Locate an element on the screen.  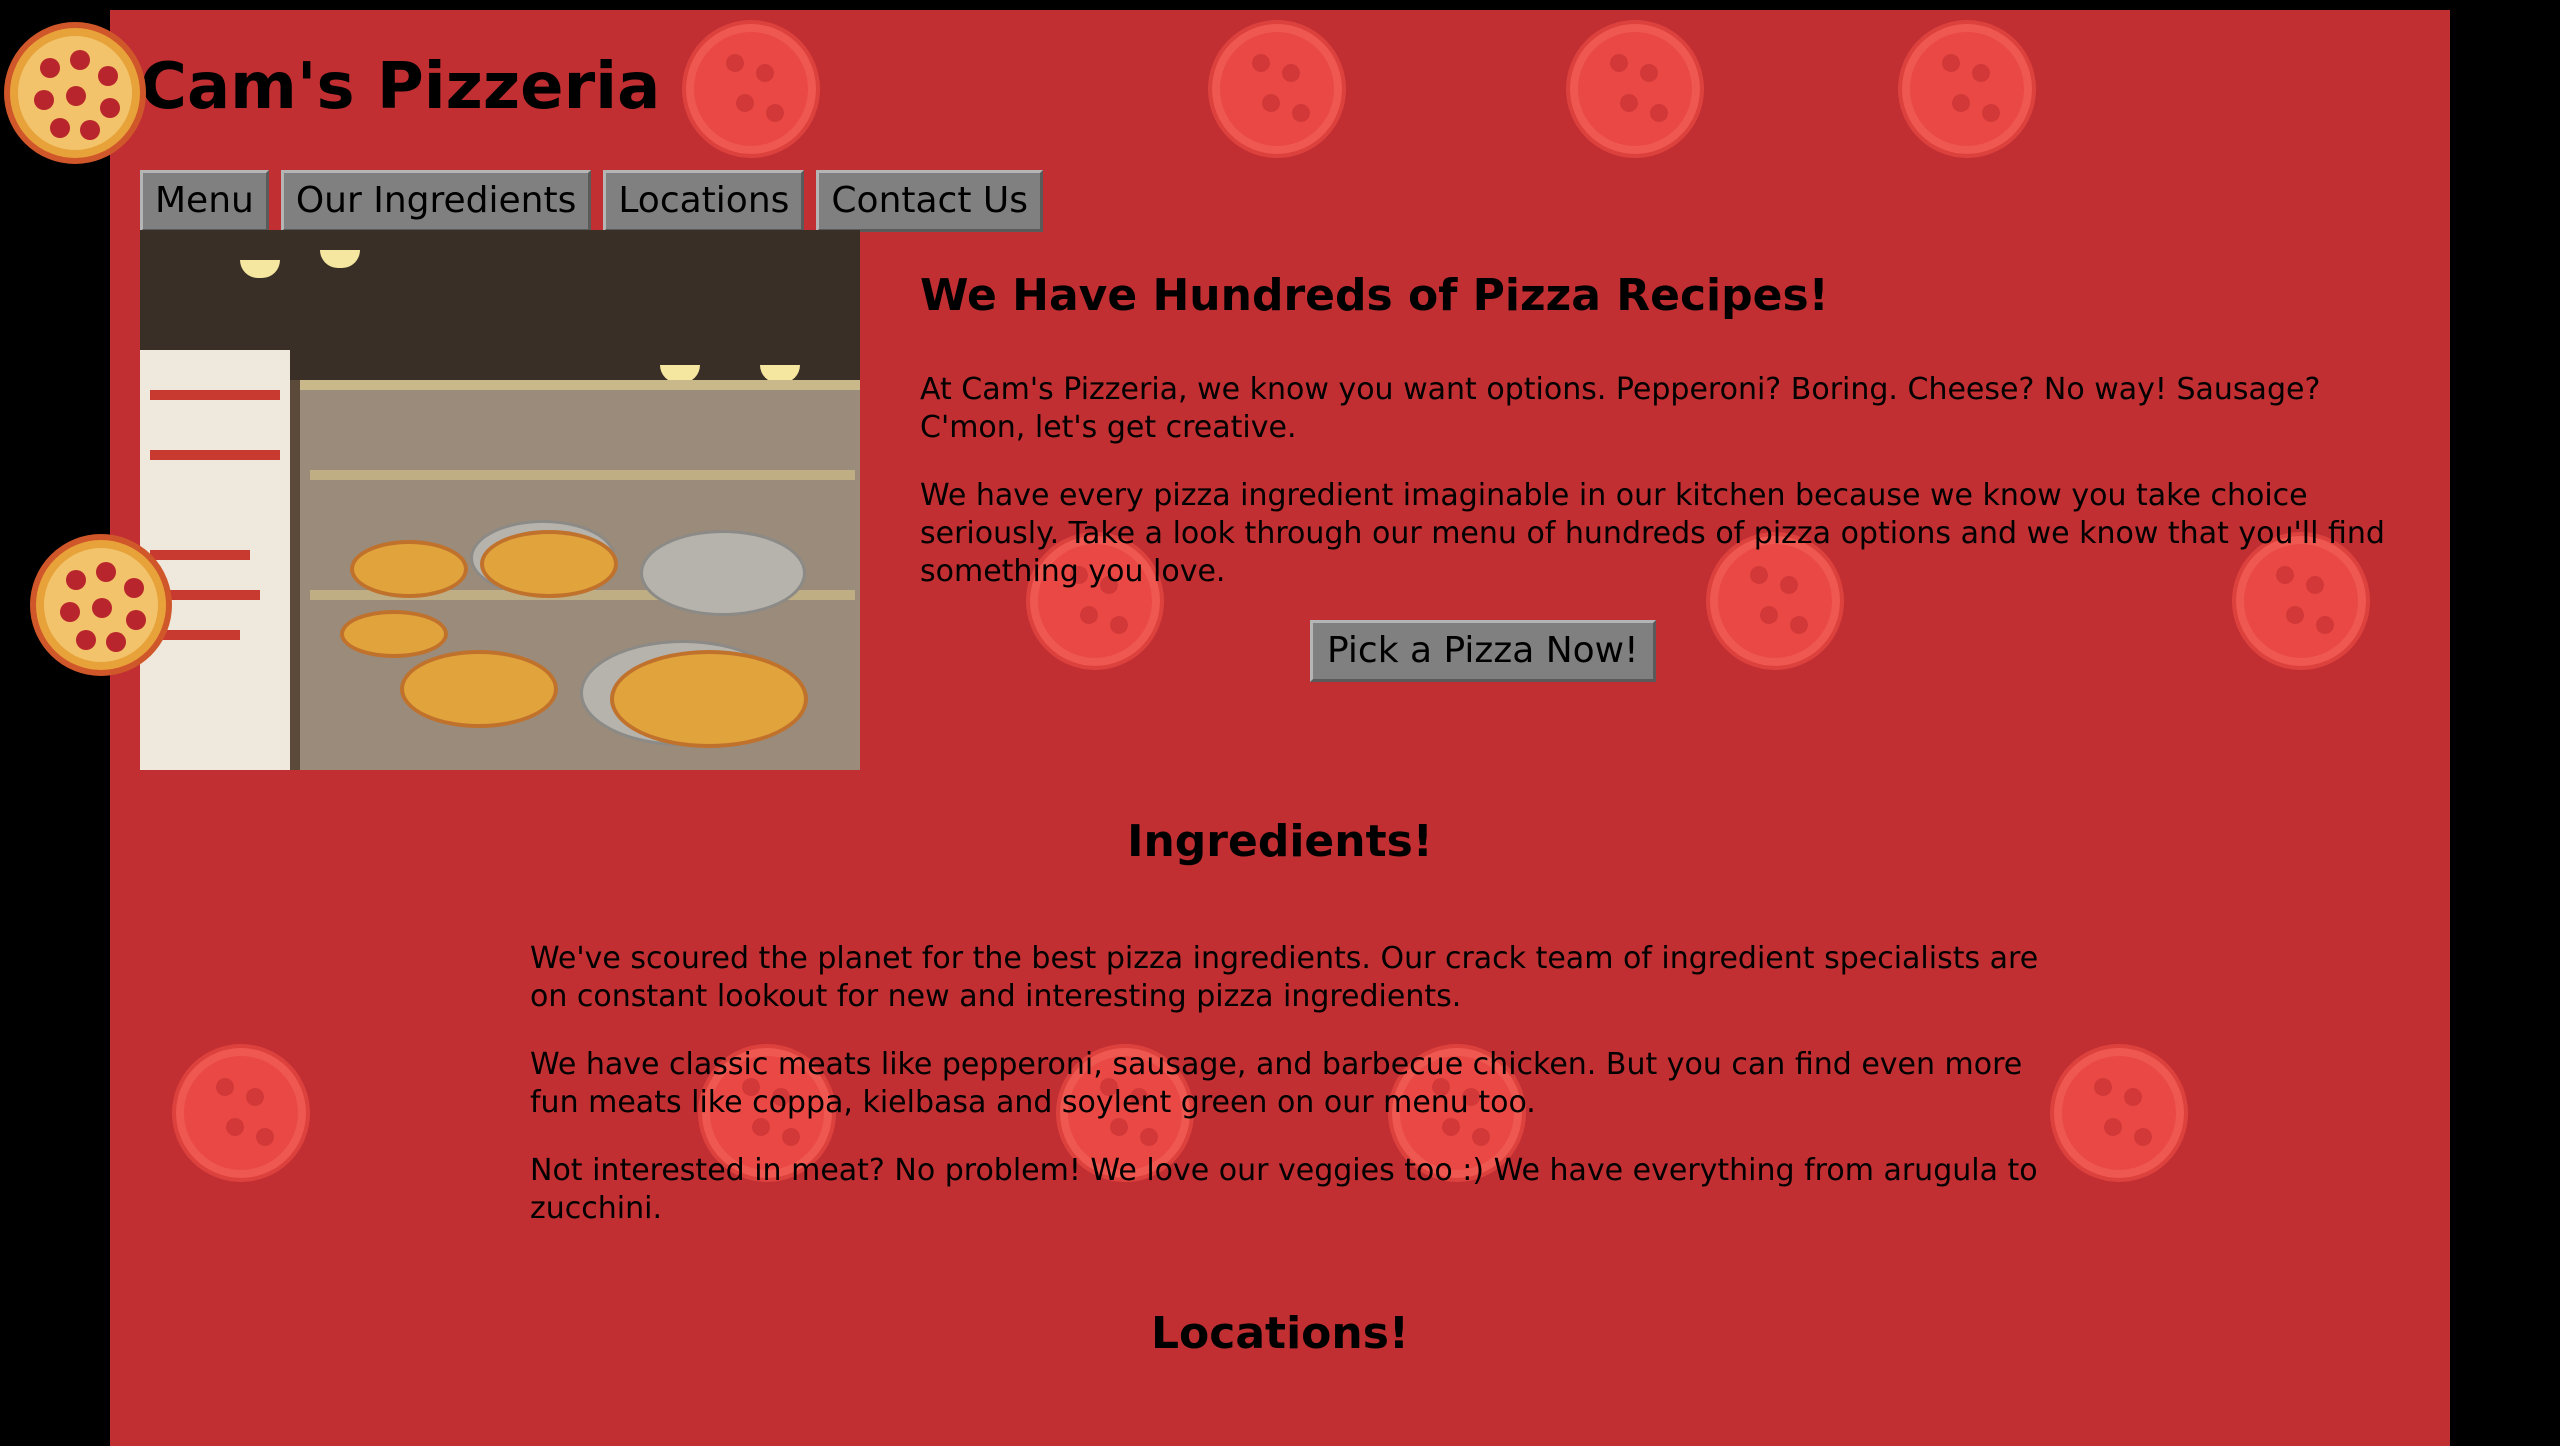
pick-pizza-button: Pick a Pizza Now! is located at coordinates (1483, 651).